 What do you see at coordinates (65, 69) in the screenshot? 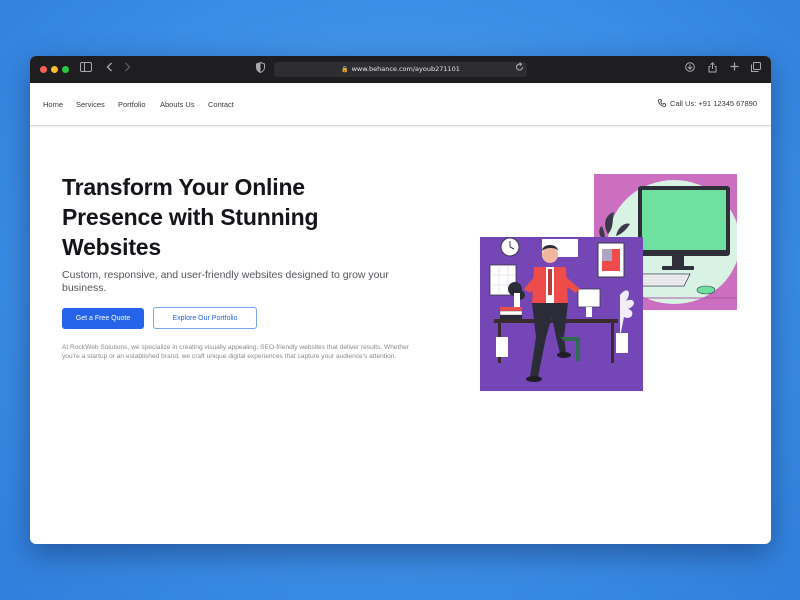
I see `zoom-window-button` at bounding box center [65, 69].